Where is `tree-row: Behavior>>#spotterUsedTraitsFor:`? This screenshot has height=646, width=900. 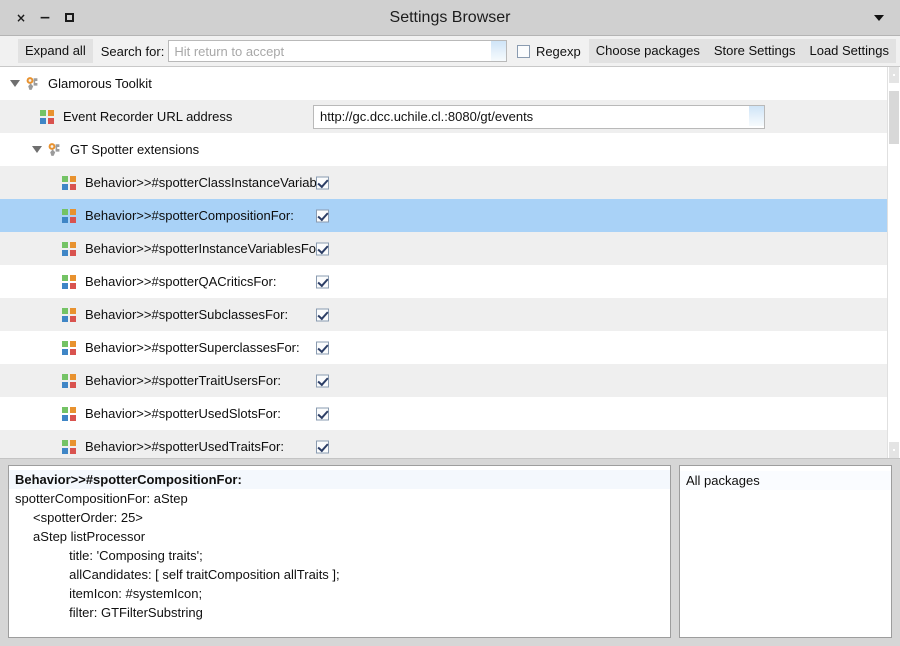
tree-row: Behavior>>#spotterUsedTraitsFor: is located at coordinates (444, 444).